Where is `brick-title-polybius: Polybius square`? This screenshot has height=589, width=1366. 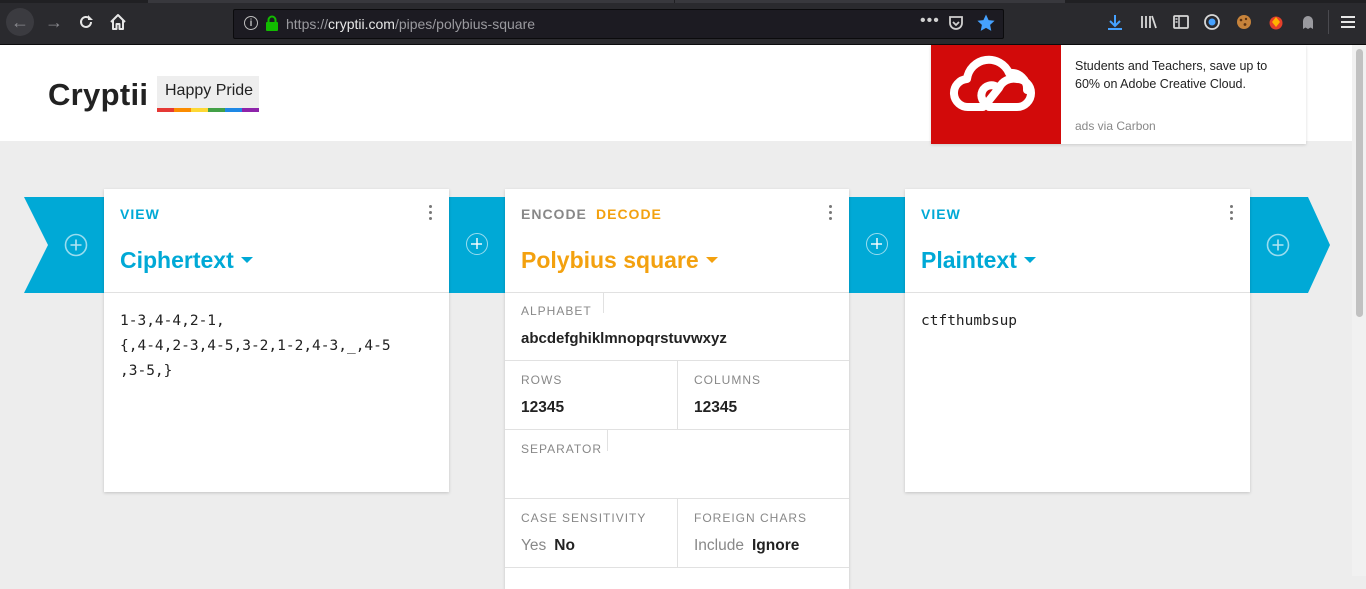 brick-title-polybius: Polybius square is located at coordinates (619, 260).